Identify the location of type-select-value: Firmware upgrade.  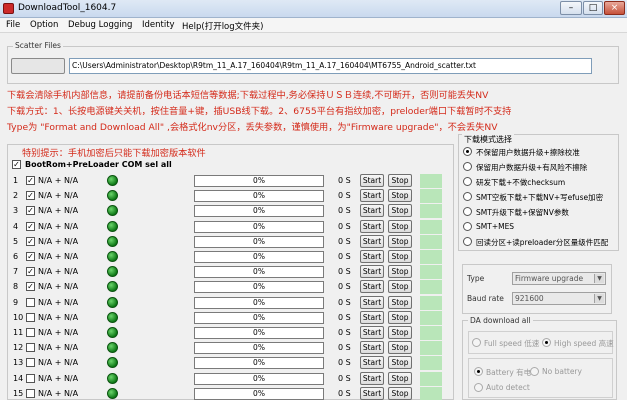
(549, 278).